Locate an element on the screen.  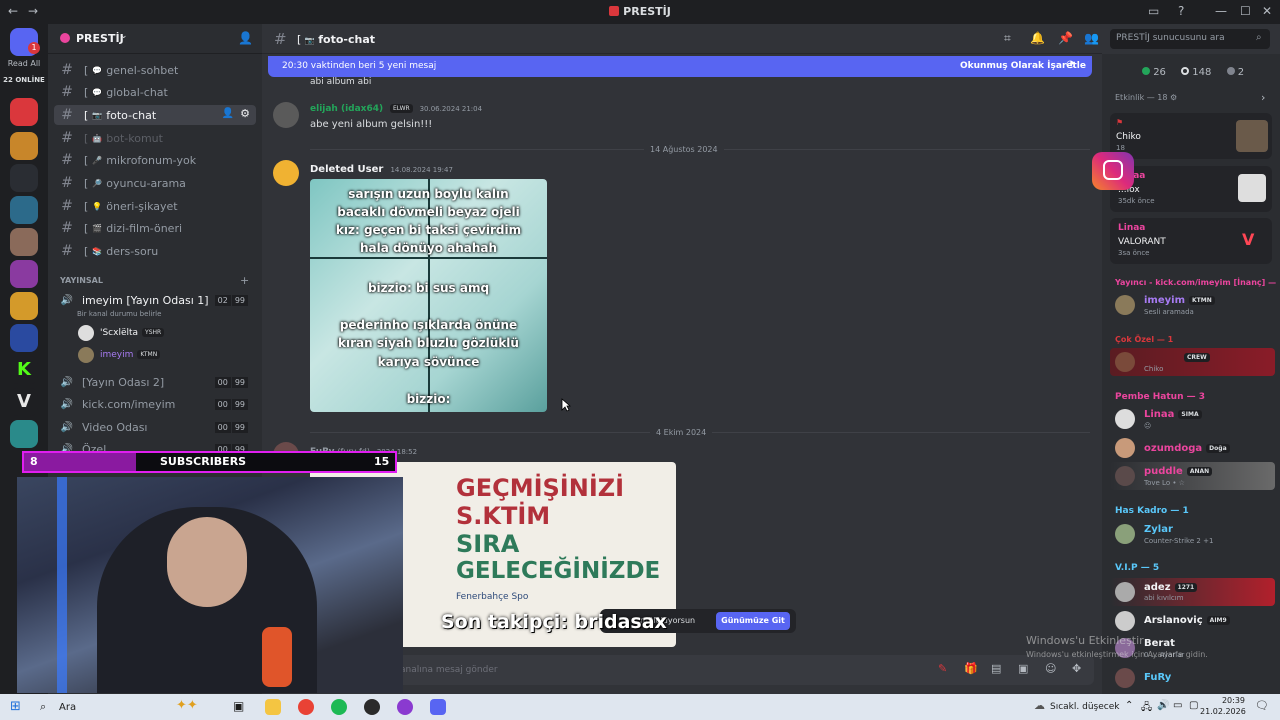
server-header: PRESTİJ ⌄ 👤 is located at coordinates (155, 39).